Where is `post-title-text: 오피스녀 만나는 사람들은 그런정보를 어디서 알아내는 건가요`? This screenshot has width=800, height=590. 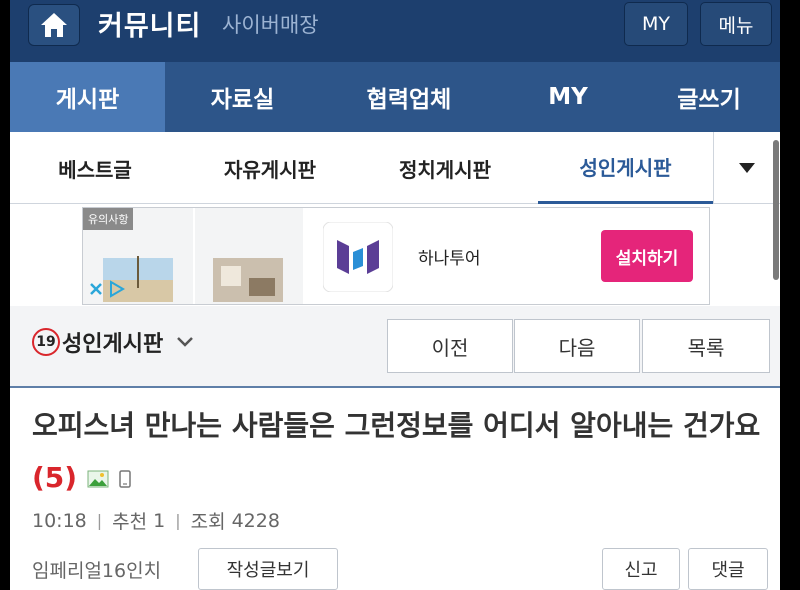
post-title-text: 오피스녀 만나는 사람들은 그런정보를 어디서 알아내는 건가요 is located at coordinates (396, 425).